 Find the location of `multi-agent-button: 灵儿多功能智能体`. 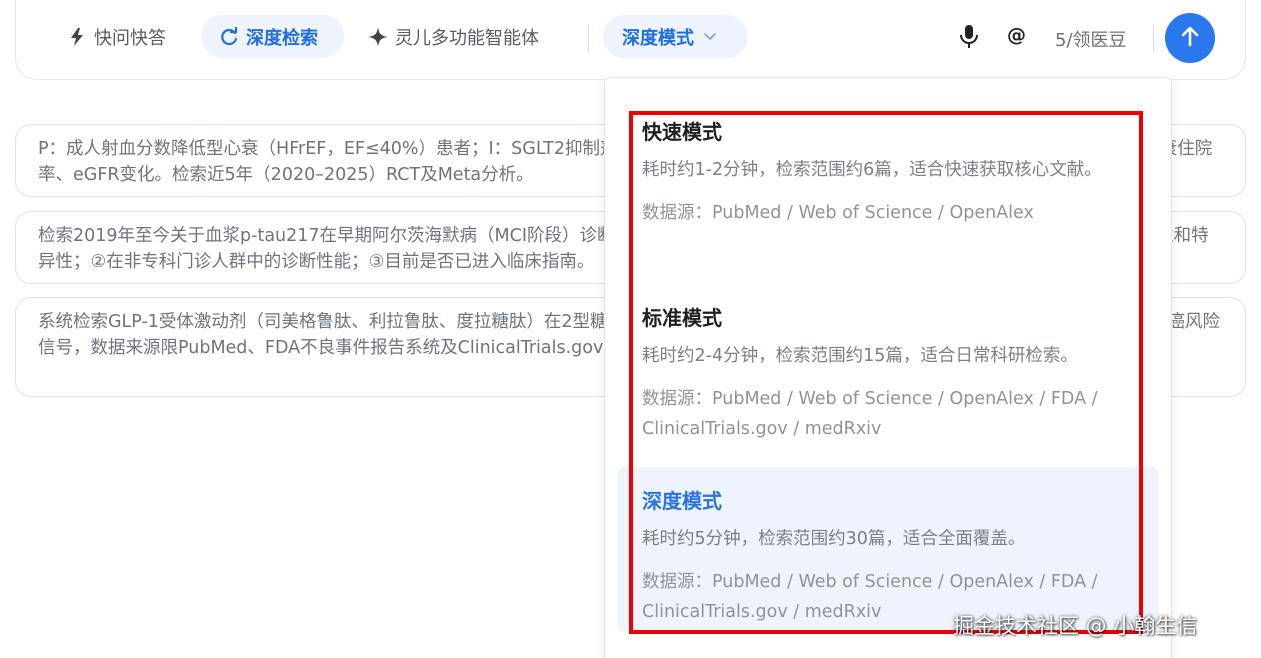

multi-agent-button: 灵儿多功能智能体 is located at coordinates (453, 36).